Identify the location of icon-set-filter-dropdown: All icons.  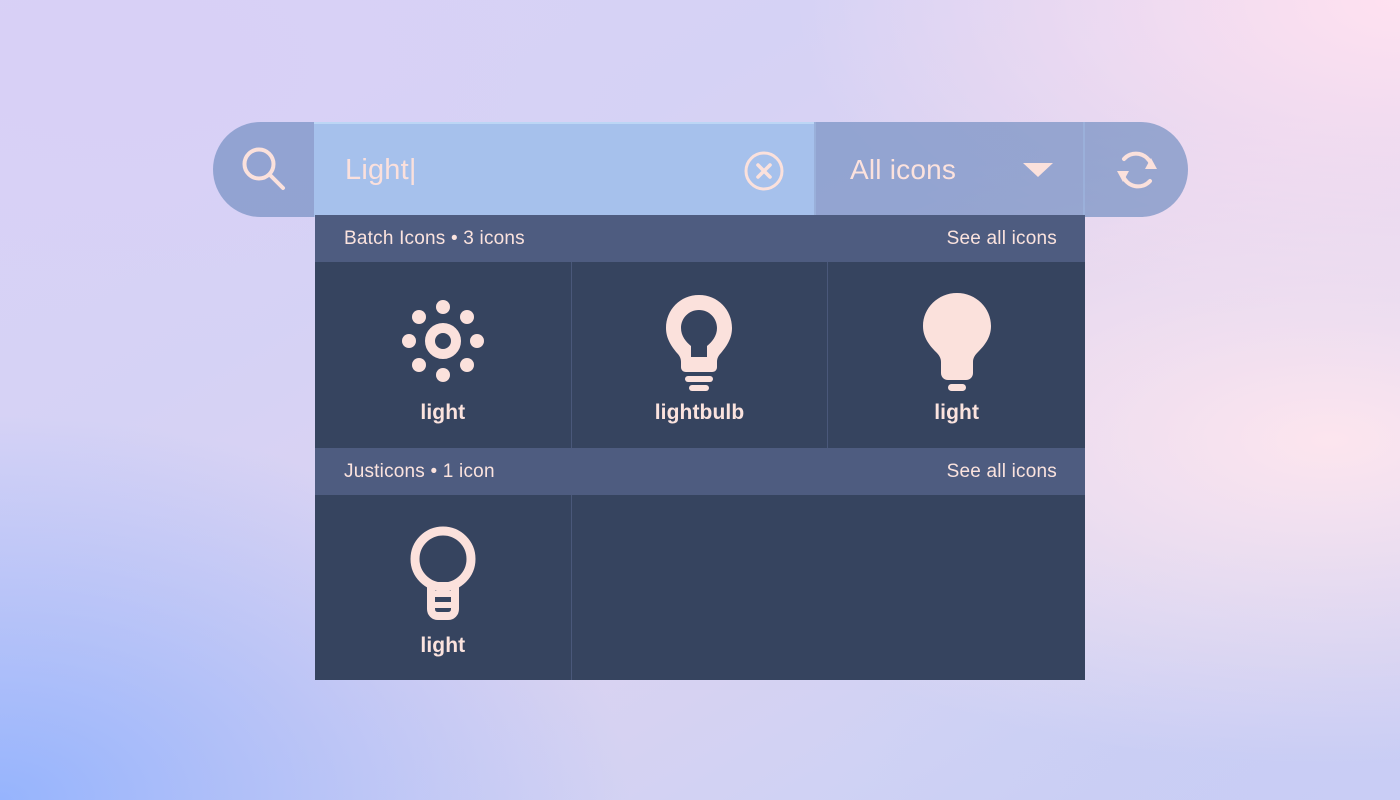
(949, 169).